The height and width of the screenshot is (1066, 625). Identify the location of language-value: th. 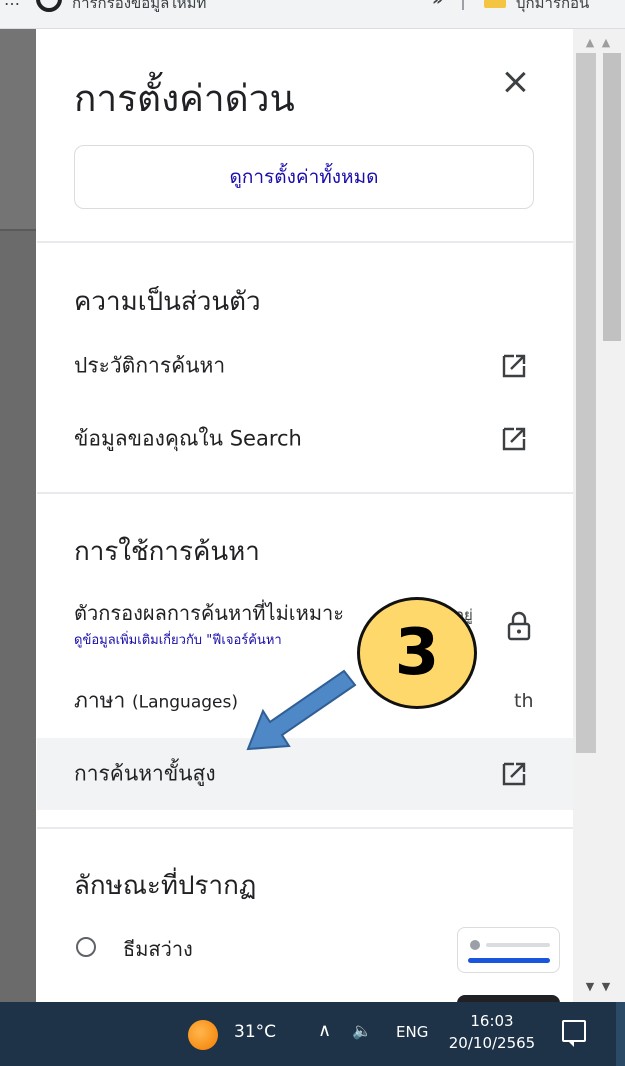
(524, 701).